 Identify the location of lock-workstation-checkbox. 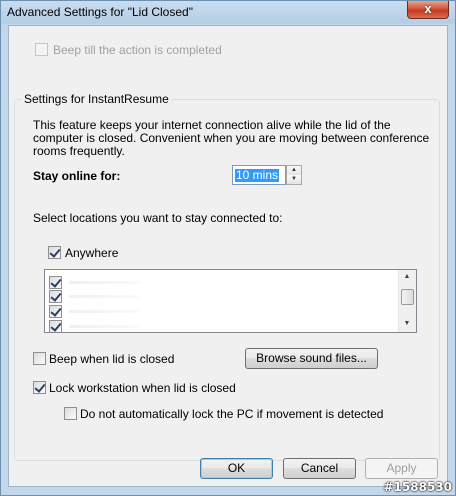
(39, 387).